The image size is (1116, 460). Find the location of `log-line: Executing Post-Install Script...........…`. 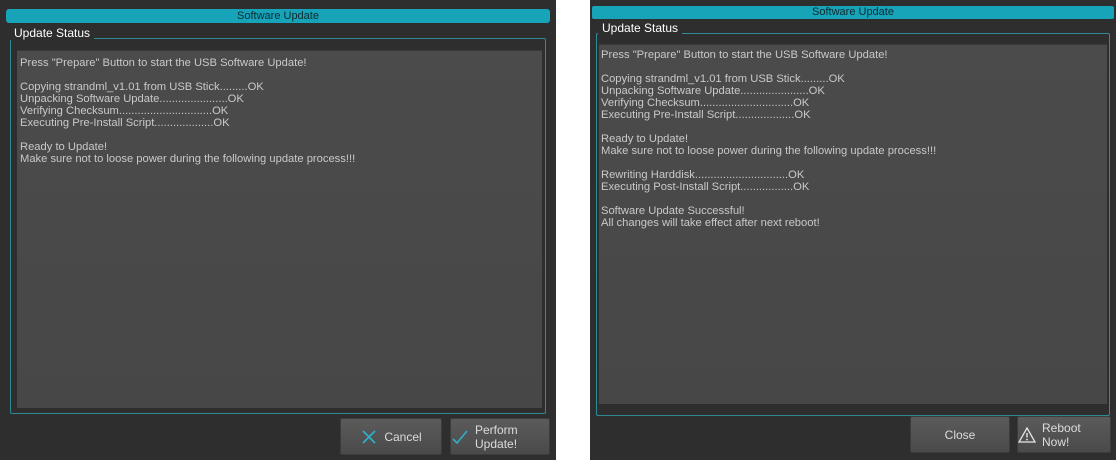

log-line: Executing Post-Install Script...........… is located at coordinates (705, 187).